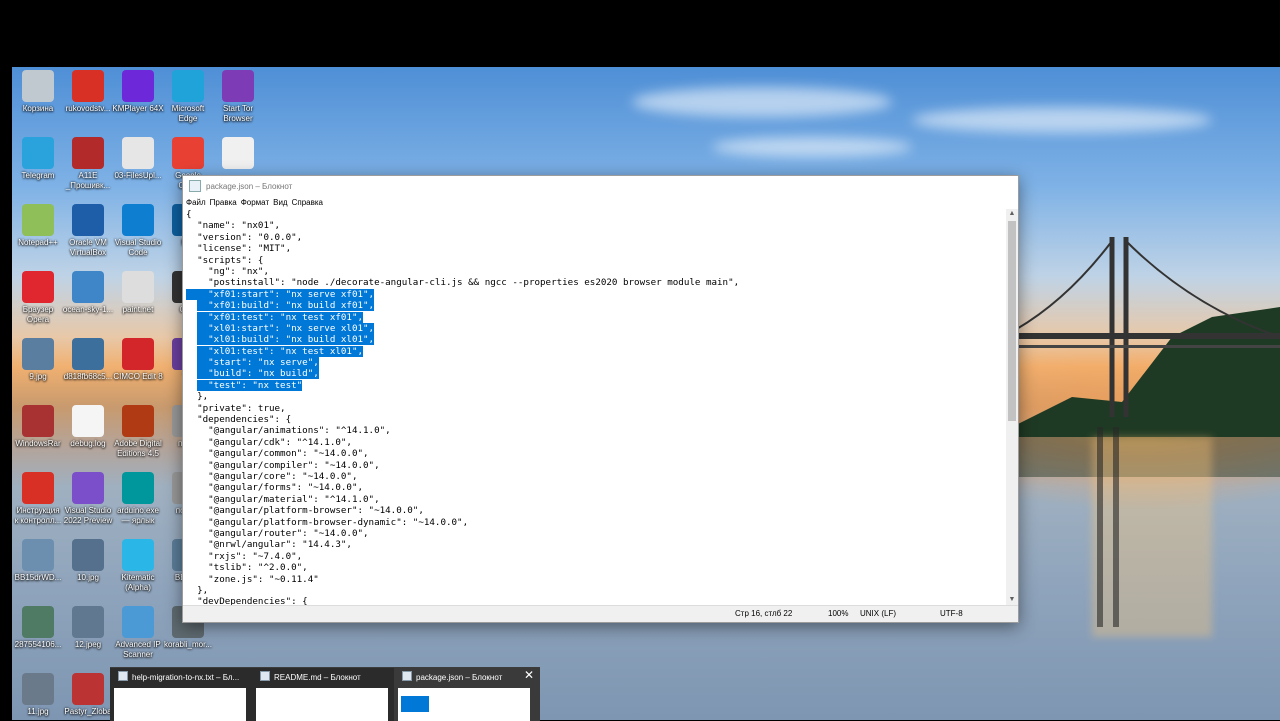  Describe the element at coordinates (595, 442) in the screenshot. I see `code-line: "@angular/cdk": "^14.1.0",` at that location.